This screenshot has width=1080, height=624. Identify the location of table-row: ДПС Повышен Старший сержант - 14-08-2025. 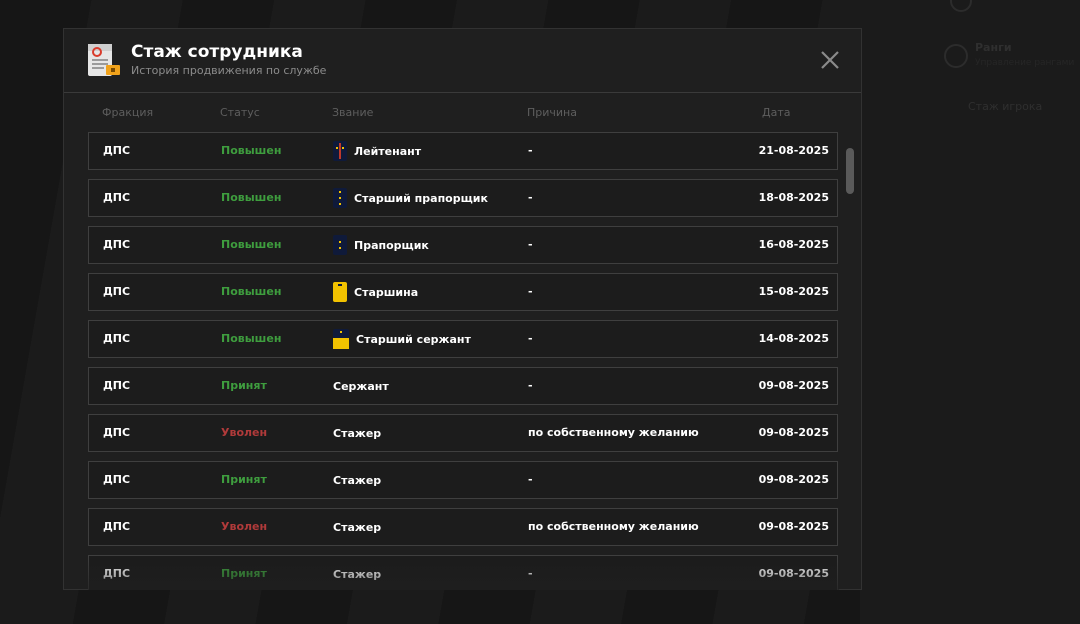
(463, 339).